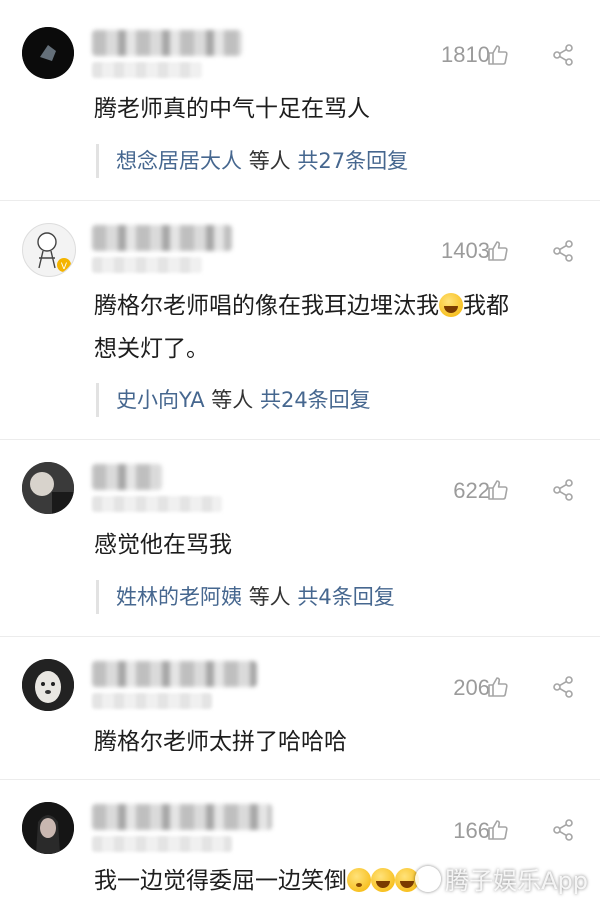 Image resolution: width=600 pixels, height=918 pixels. Describe the element at coordinates (465, 54) in the screenshot. I see `like-count: 1810` at that location.